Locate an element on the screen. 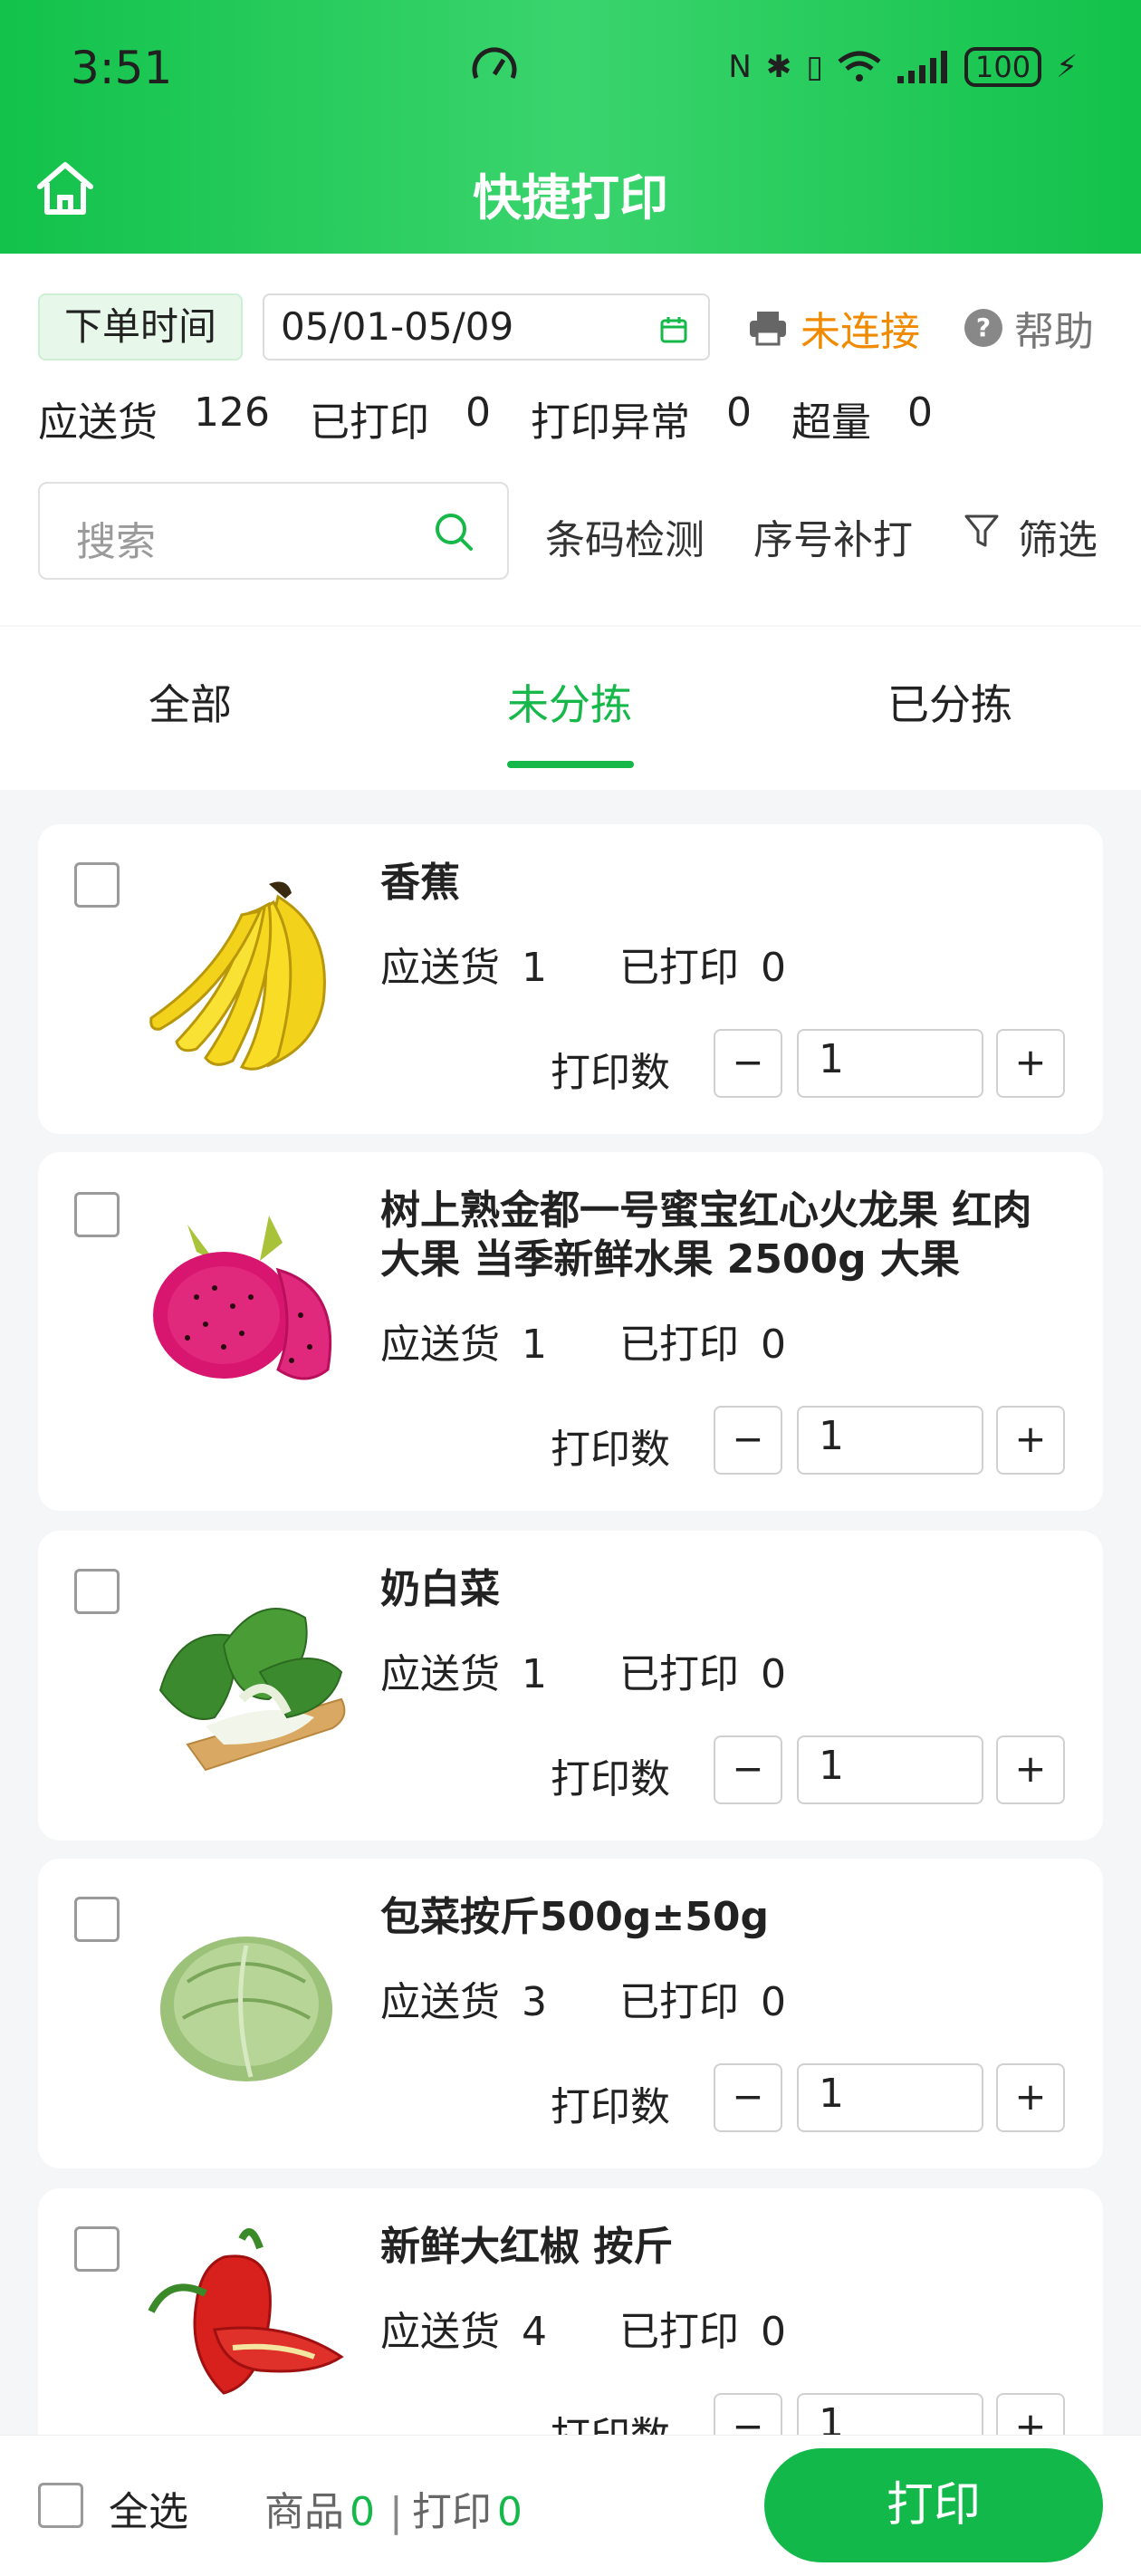  product-name: 新鲜大红椒 按斤 is located at coordinates (527, 2247).